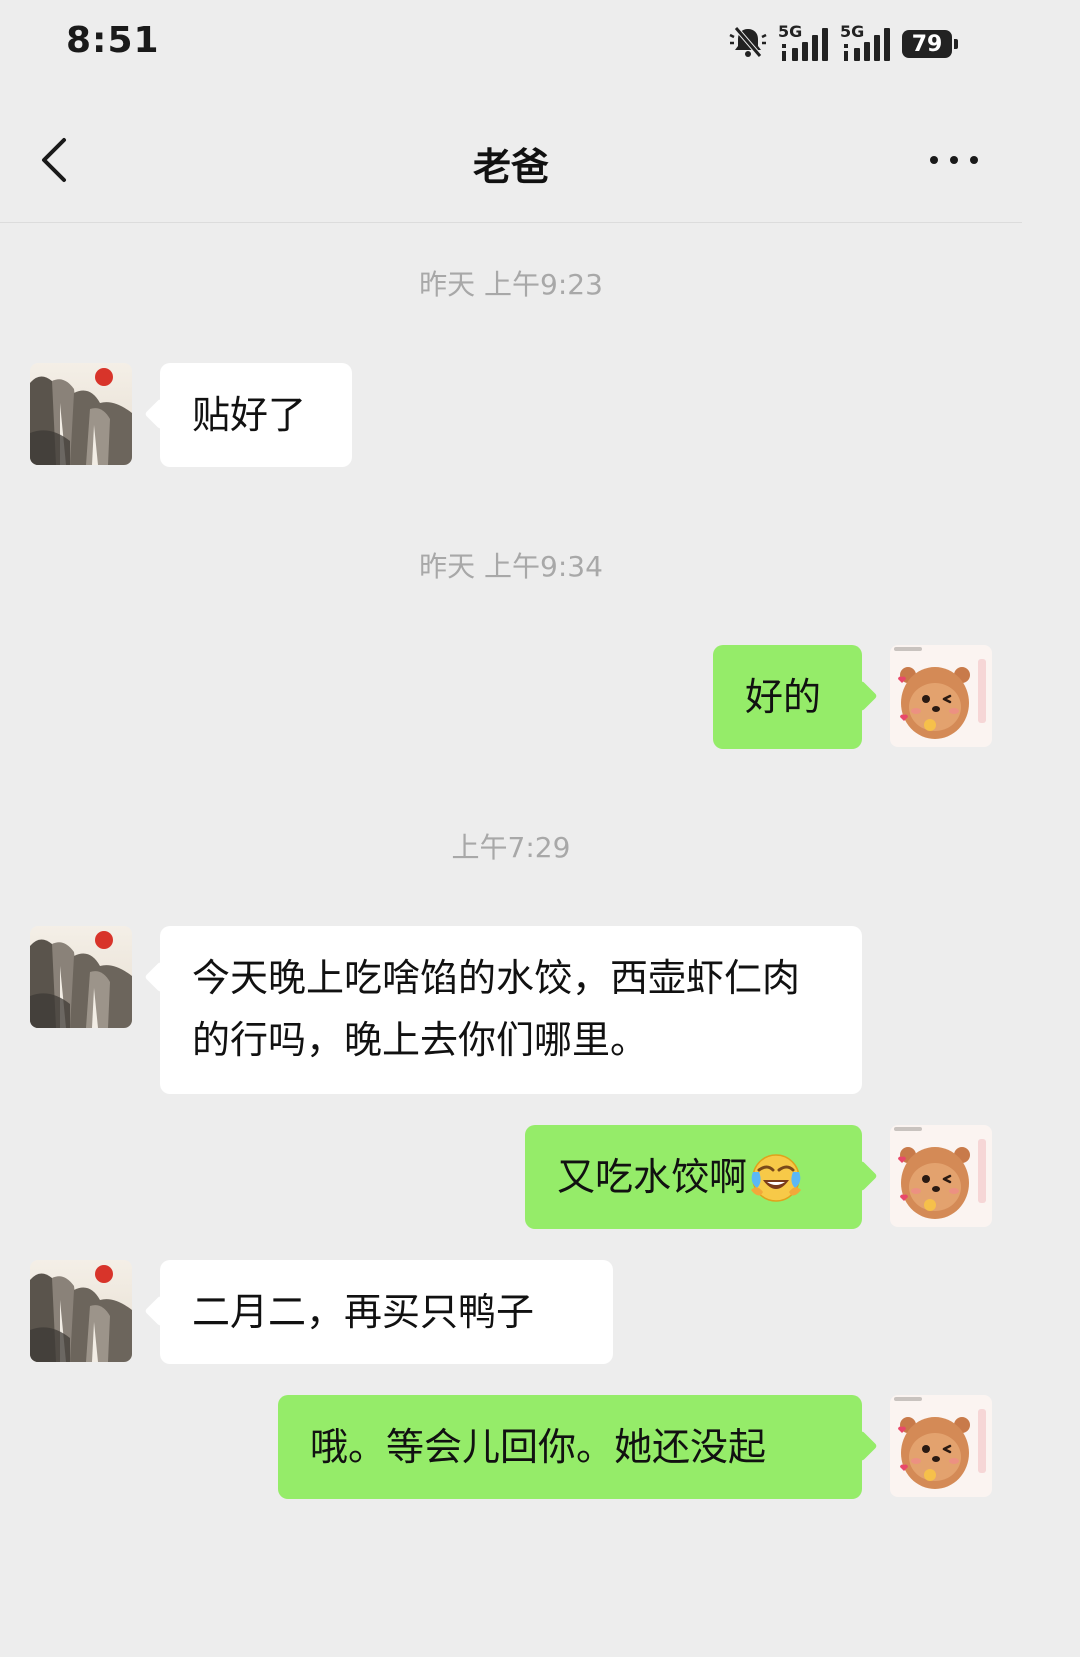  I want to click on message-timestamp: 上午7:29, so click(511, 847).